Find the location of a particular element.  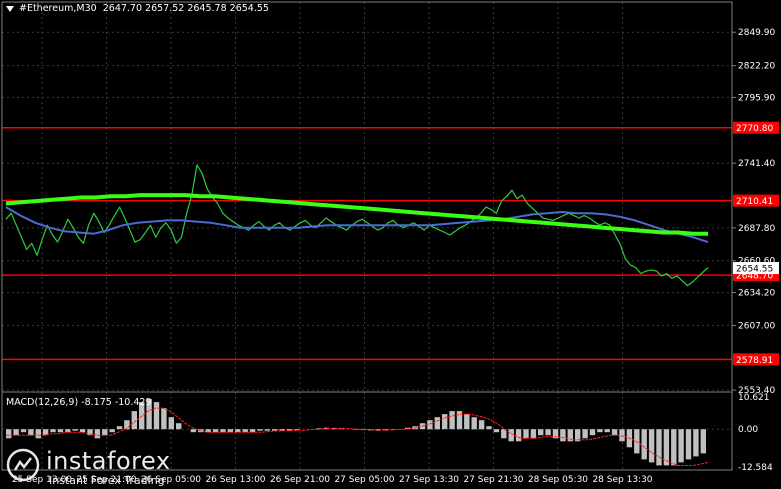

slow-ma-line is located at coordinates (357, 225).